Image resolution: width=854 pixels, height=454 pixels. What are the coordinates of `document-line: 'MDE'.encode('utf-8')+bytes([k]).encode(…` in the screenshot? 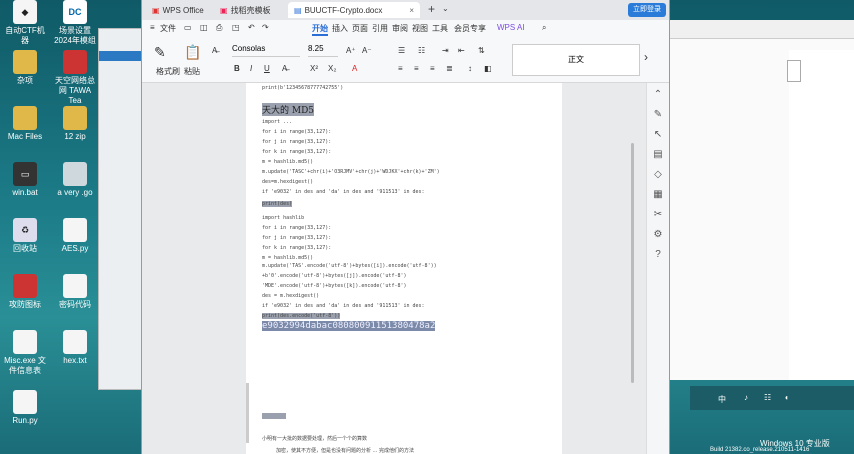 It's located at (334, 286).